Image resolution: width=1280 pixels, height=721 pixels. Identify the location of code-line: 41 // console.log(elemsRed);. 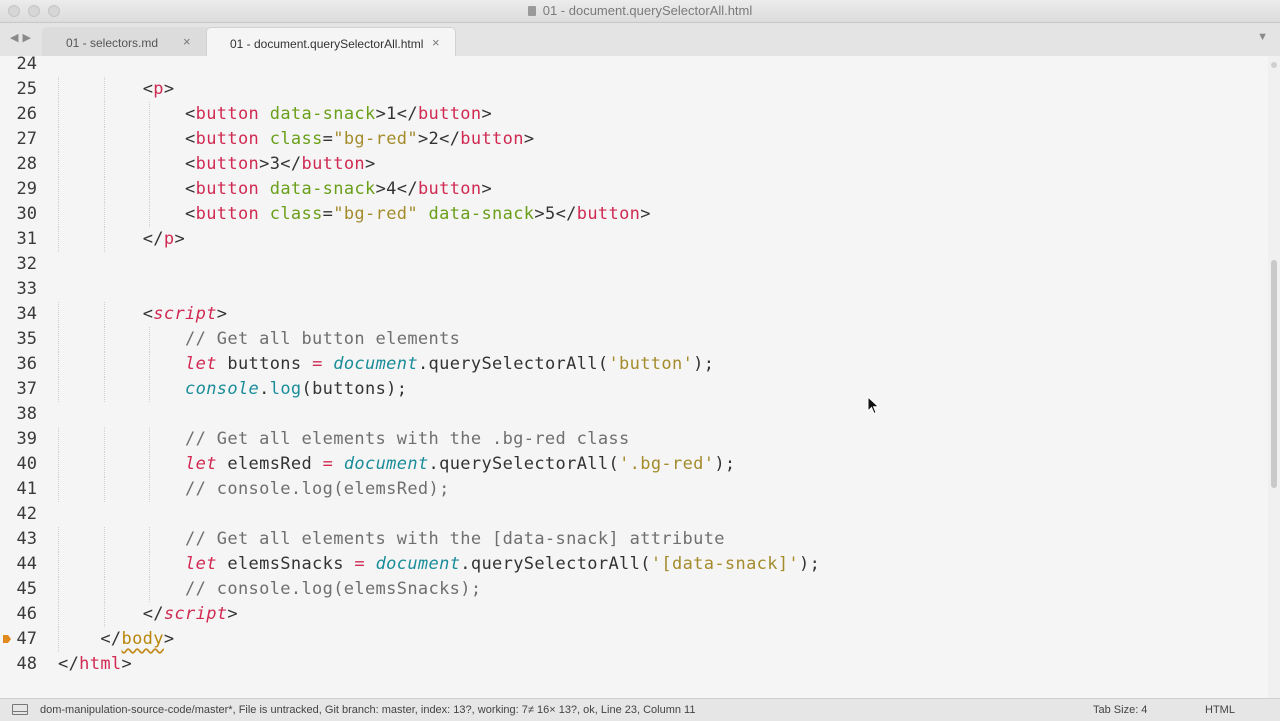
(634, 489).